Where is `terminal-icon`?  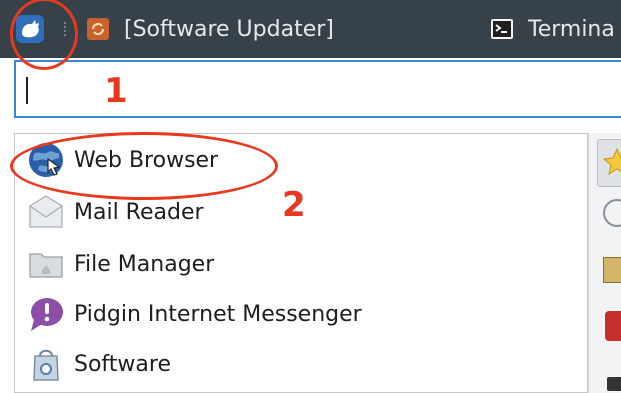
terminal-icon is located at coordinates (502, 29).